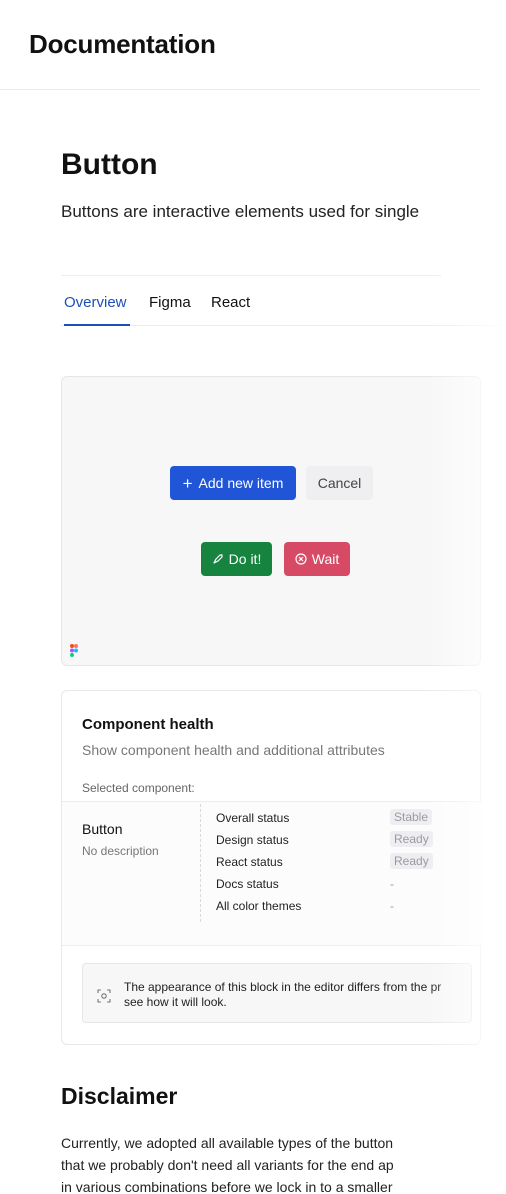  Describe the element at coordinates (230, 302) in the screenshot. I see `tab-react: React` at that location.